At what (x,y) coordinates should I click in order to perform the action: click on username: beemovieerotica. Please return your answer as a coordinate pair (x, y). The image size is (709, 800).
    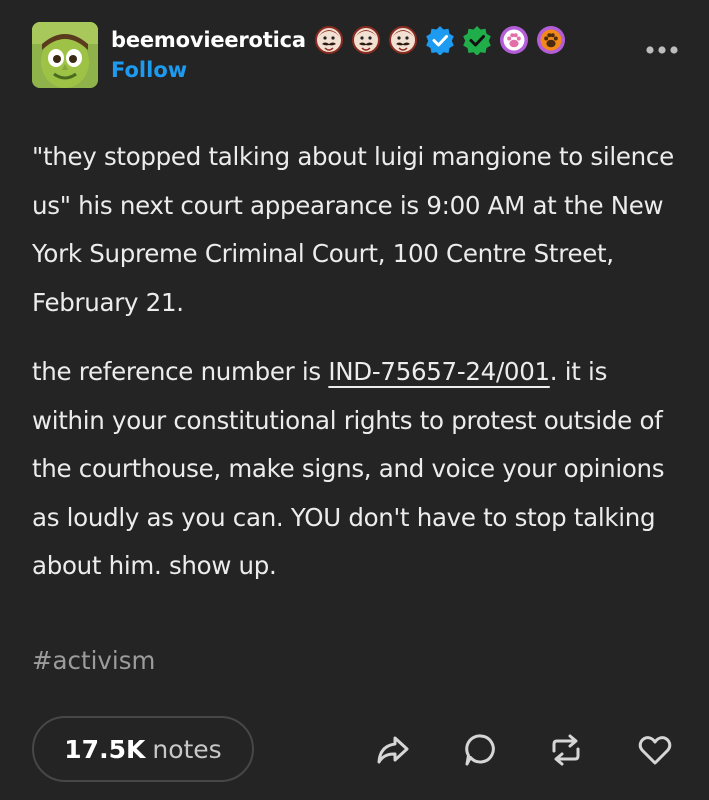
    Looking at the image, I should click on (208, 40).